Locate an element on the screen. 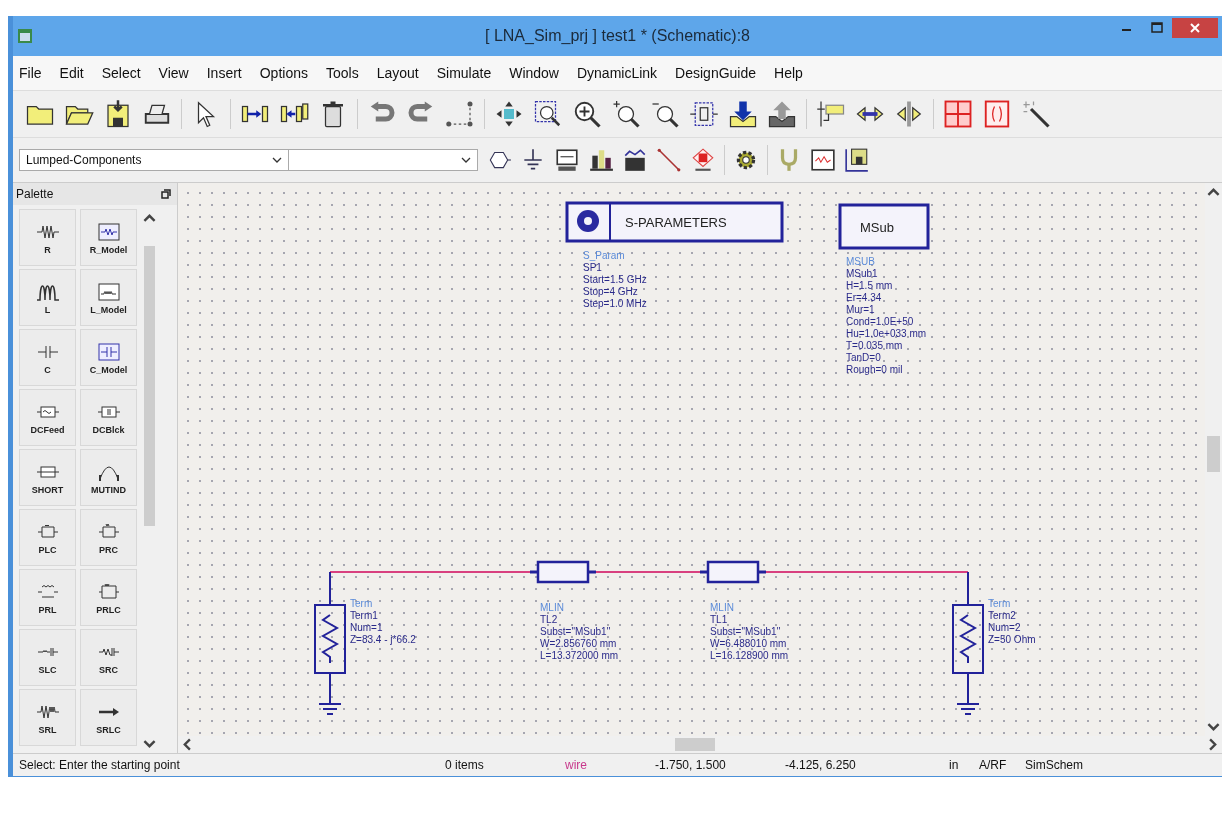  menu-item: Window is located at coordinates (534, 73).